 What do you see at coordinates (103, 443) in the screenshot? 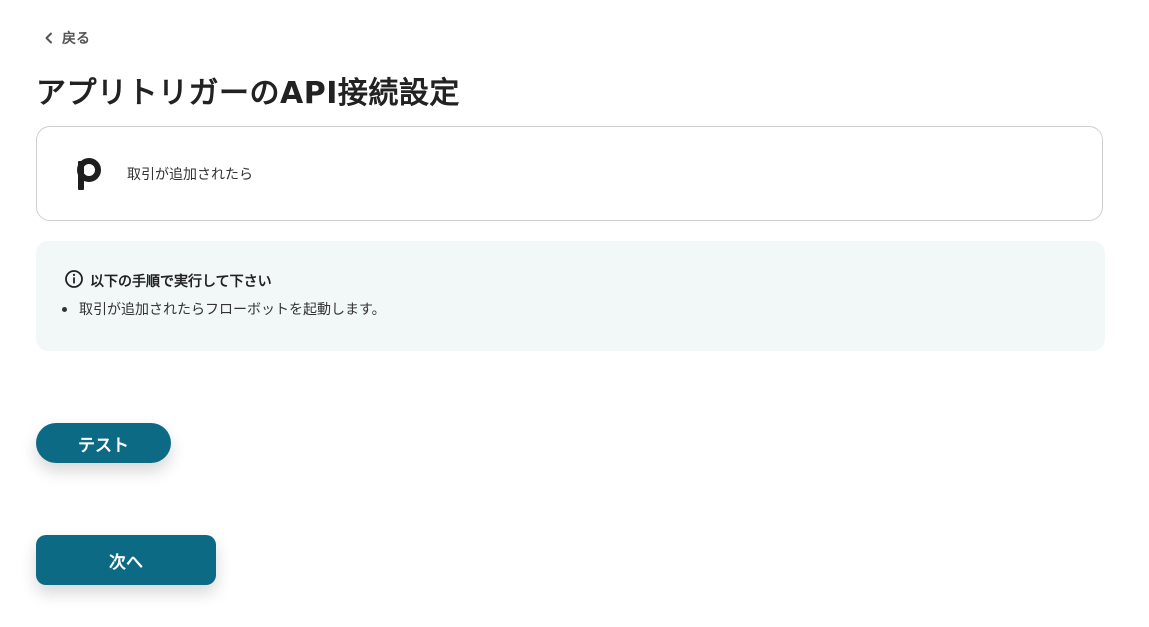
I see `test-button: テスト` at bounding box center [103, 443].